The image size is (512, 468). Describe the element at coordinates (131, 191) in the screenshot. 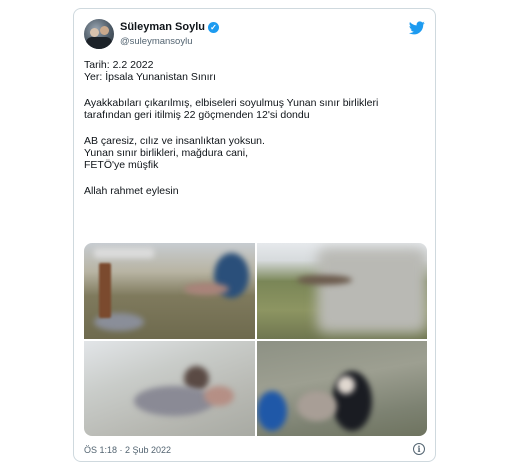

I see `tweet-closing-line: Allah rahmet eylesin` at that location.